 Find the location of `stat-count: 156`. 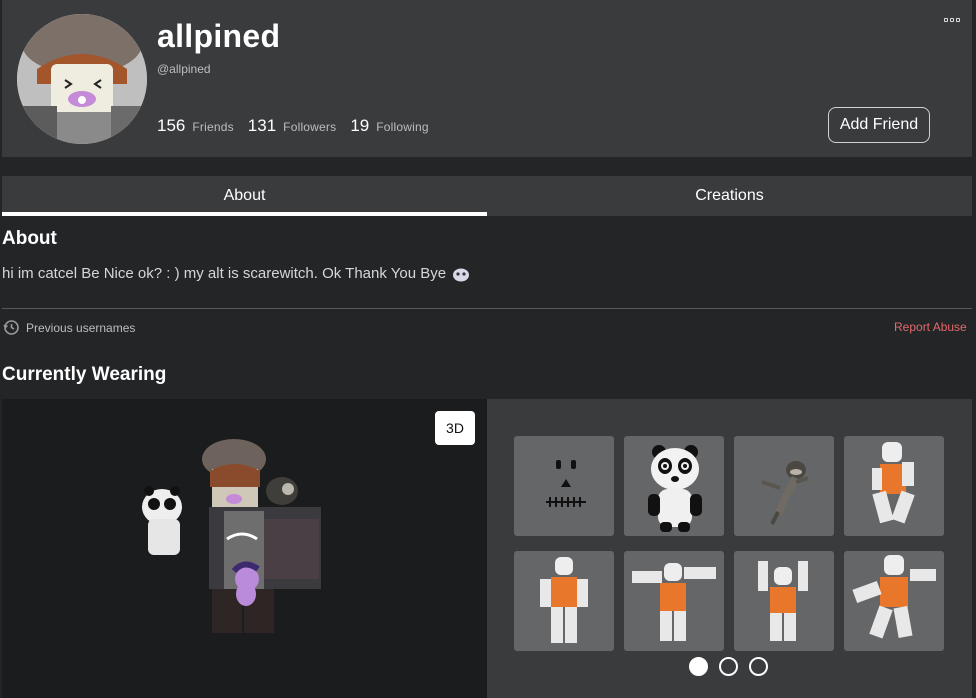

stat-count: 156 is located at coordinates (171, 125).